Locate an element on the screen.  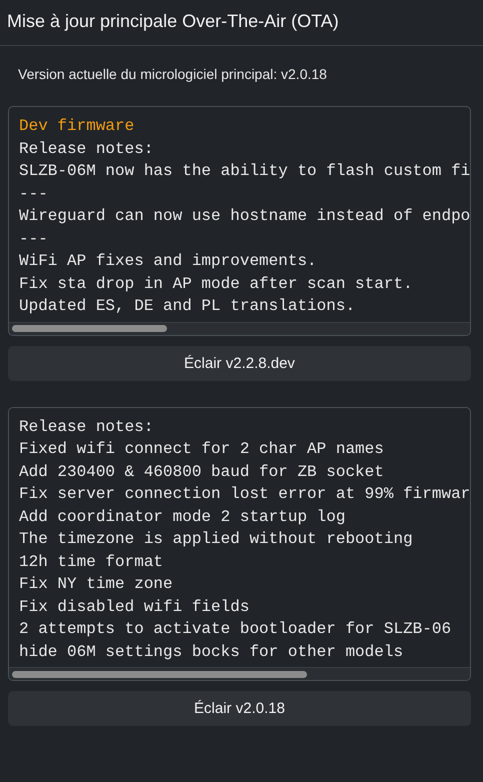
release-note-line: Fix server connection lost error at 99% firmwar is located at coordinates (244, 494).